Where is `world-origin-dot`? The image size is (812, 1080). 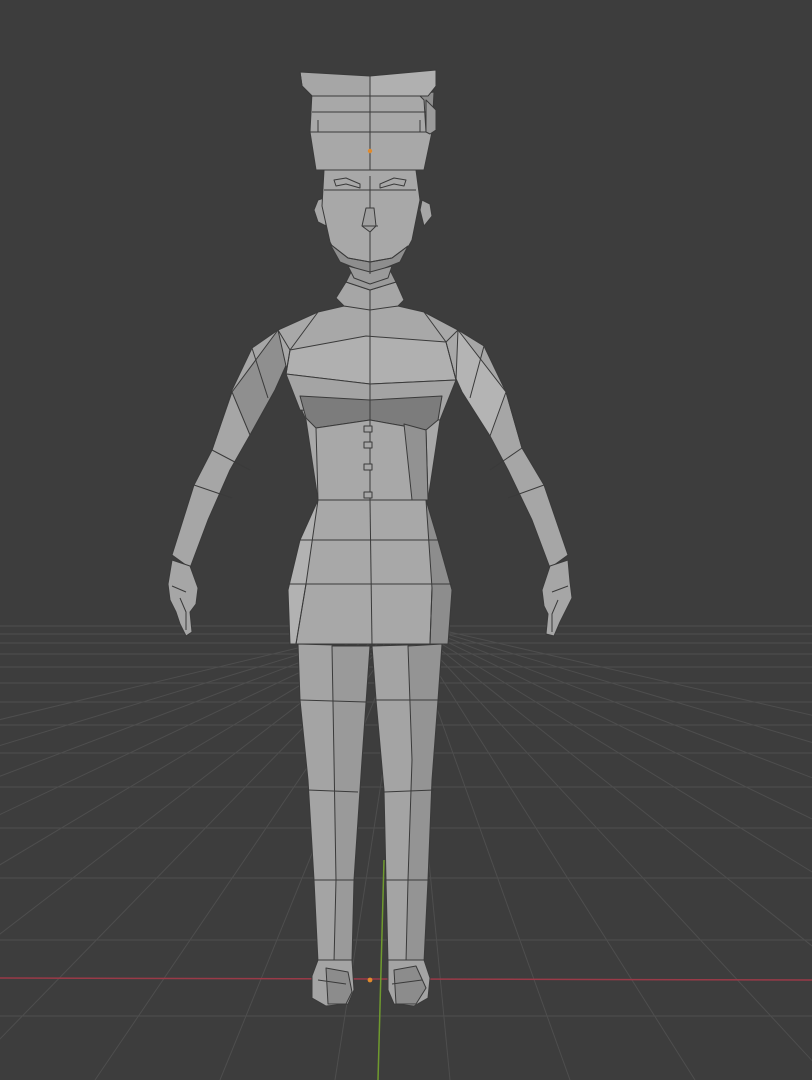 world-origin-dot is located at coordinates (370, 980).